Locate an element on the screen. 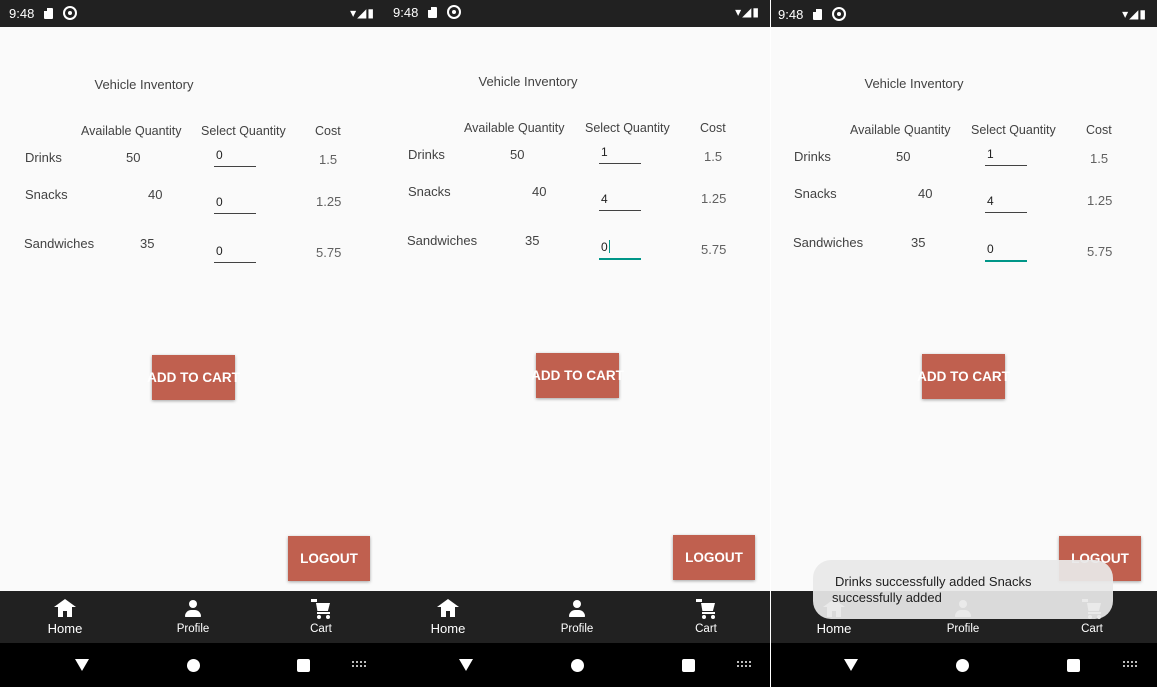 This screenshot has width=1157, height=687. quantity-input-drinks: 0 is located at coordinates (235, 157).